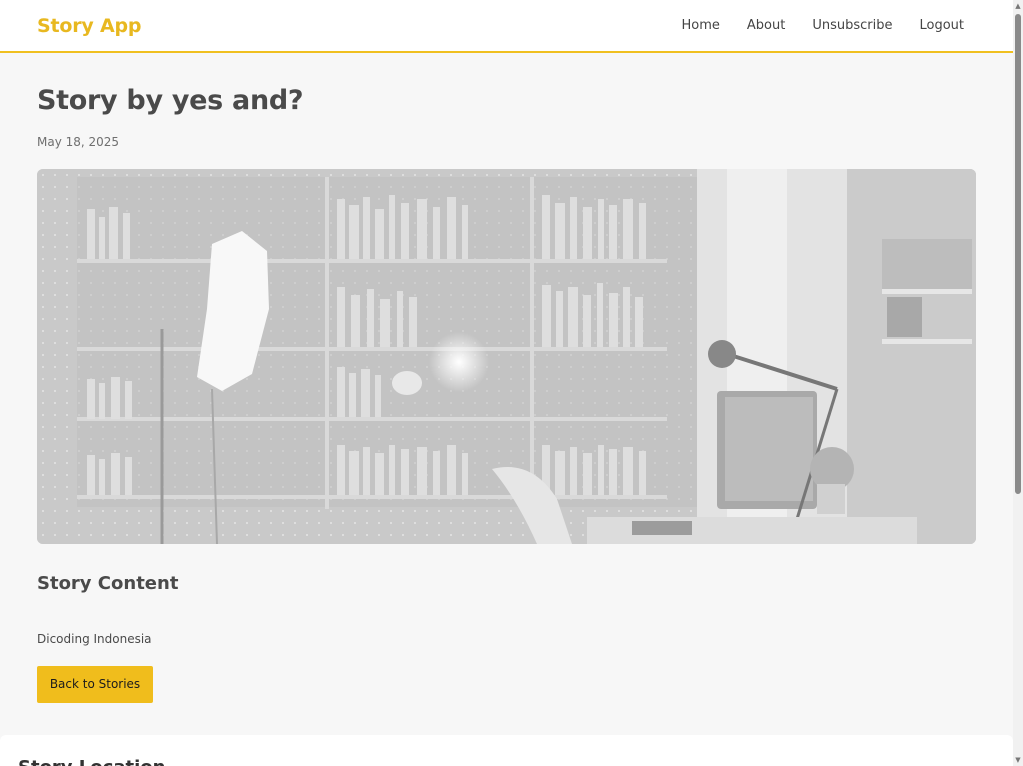  I want to click on story-content-heading: Story Content, so click(108, 583).